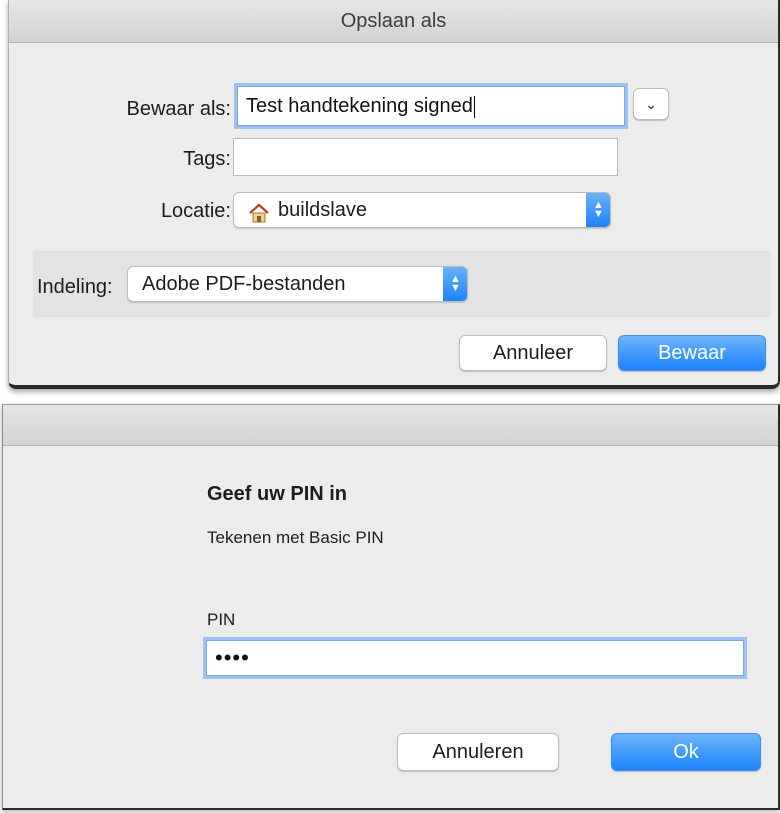  Describe the element at coordinates (422, 210) in the screenshot. I see `location-popup: buildslave ▲ ▼` at that location.